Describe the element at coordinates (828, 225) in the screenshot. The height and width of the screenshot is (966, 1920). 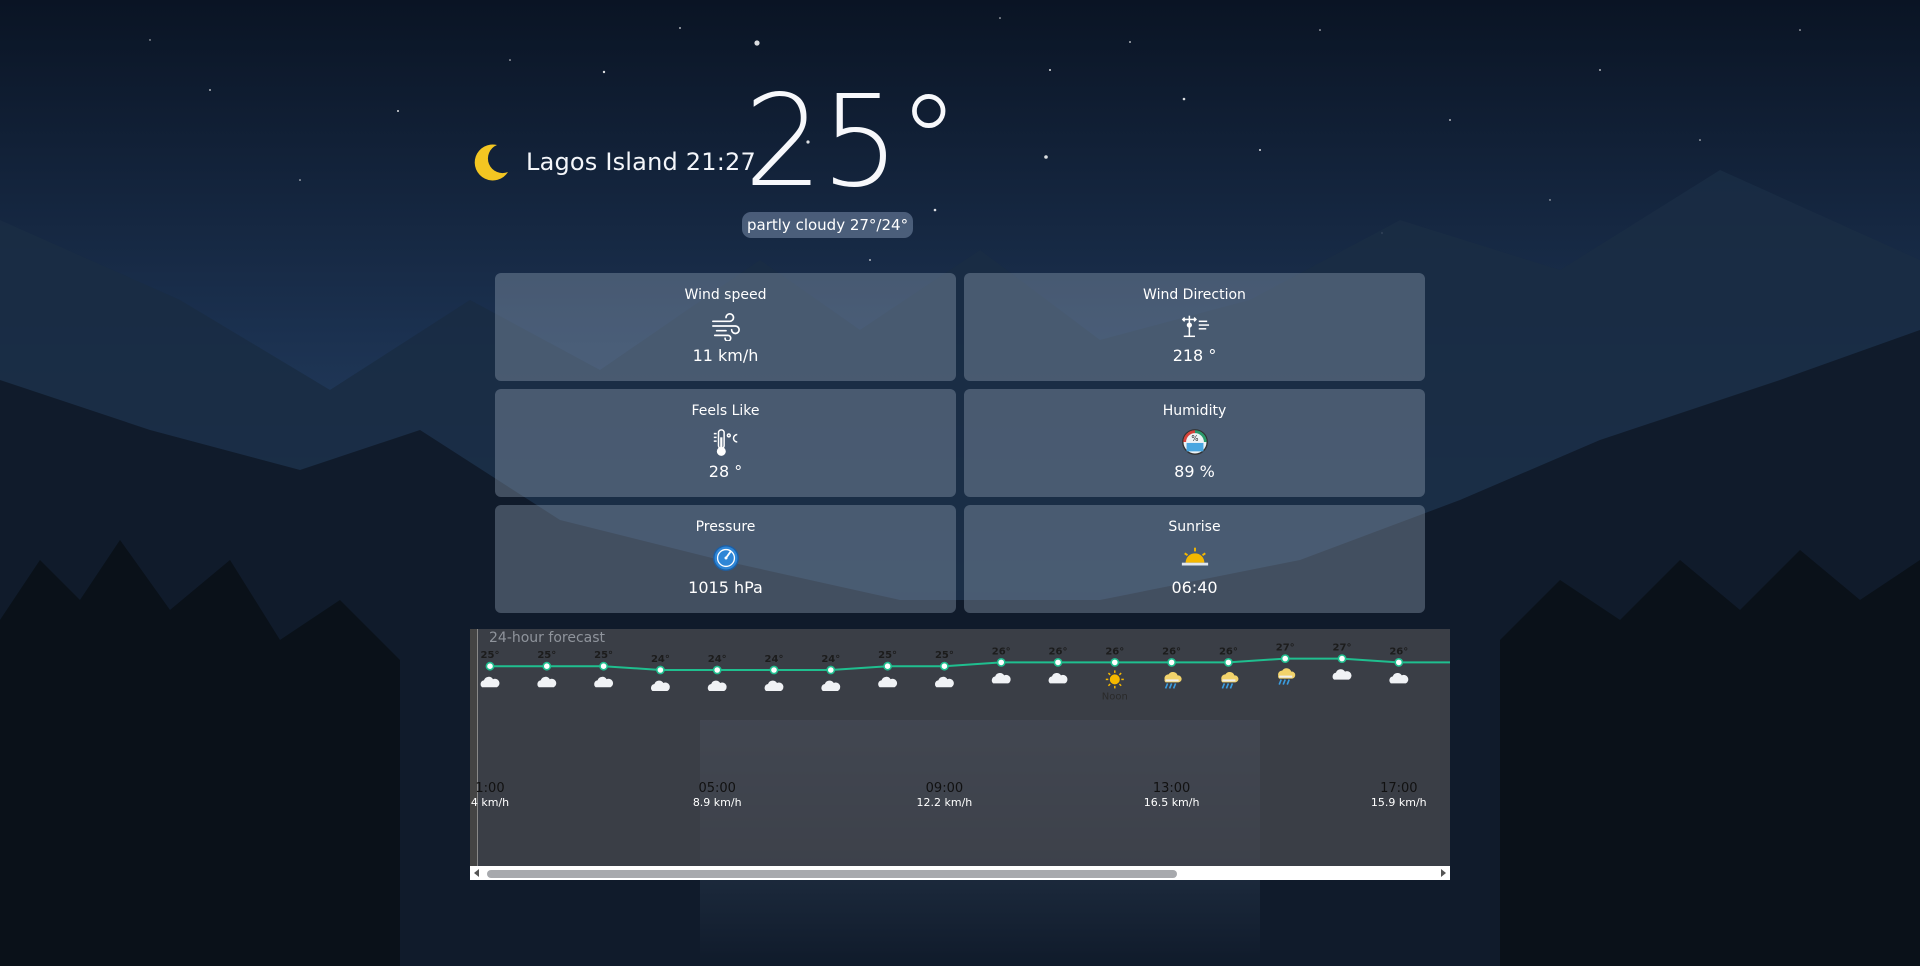
I see `weather-description: partly cloudy 27°/24°` at that location.